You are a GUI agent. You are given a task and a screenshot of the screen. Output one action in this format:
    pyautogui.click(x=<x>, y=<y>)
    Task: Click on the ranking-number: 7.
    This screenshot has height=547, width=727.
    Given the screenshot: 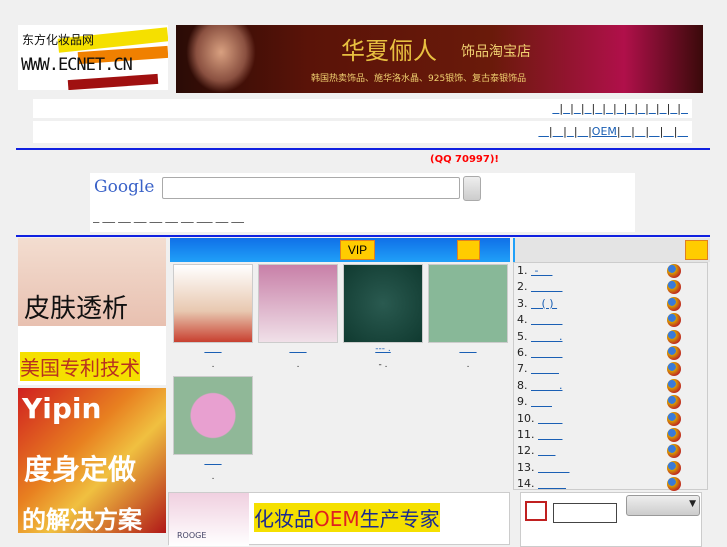 What is the action you would take?
    pyautogui.click(x=522, y=369)
    